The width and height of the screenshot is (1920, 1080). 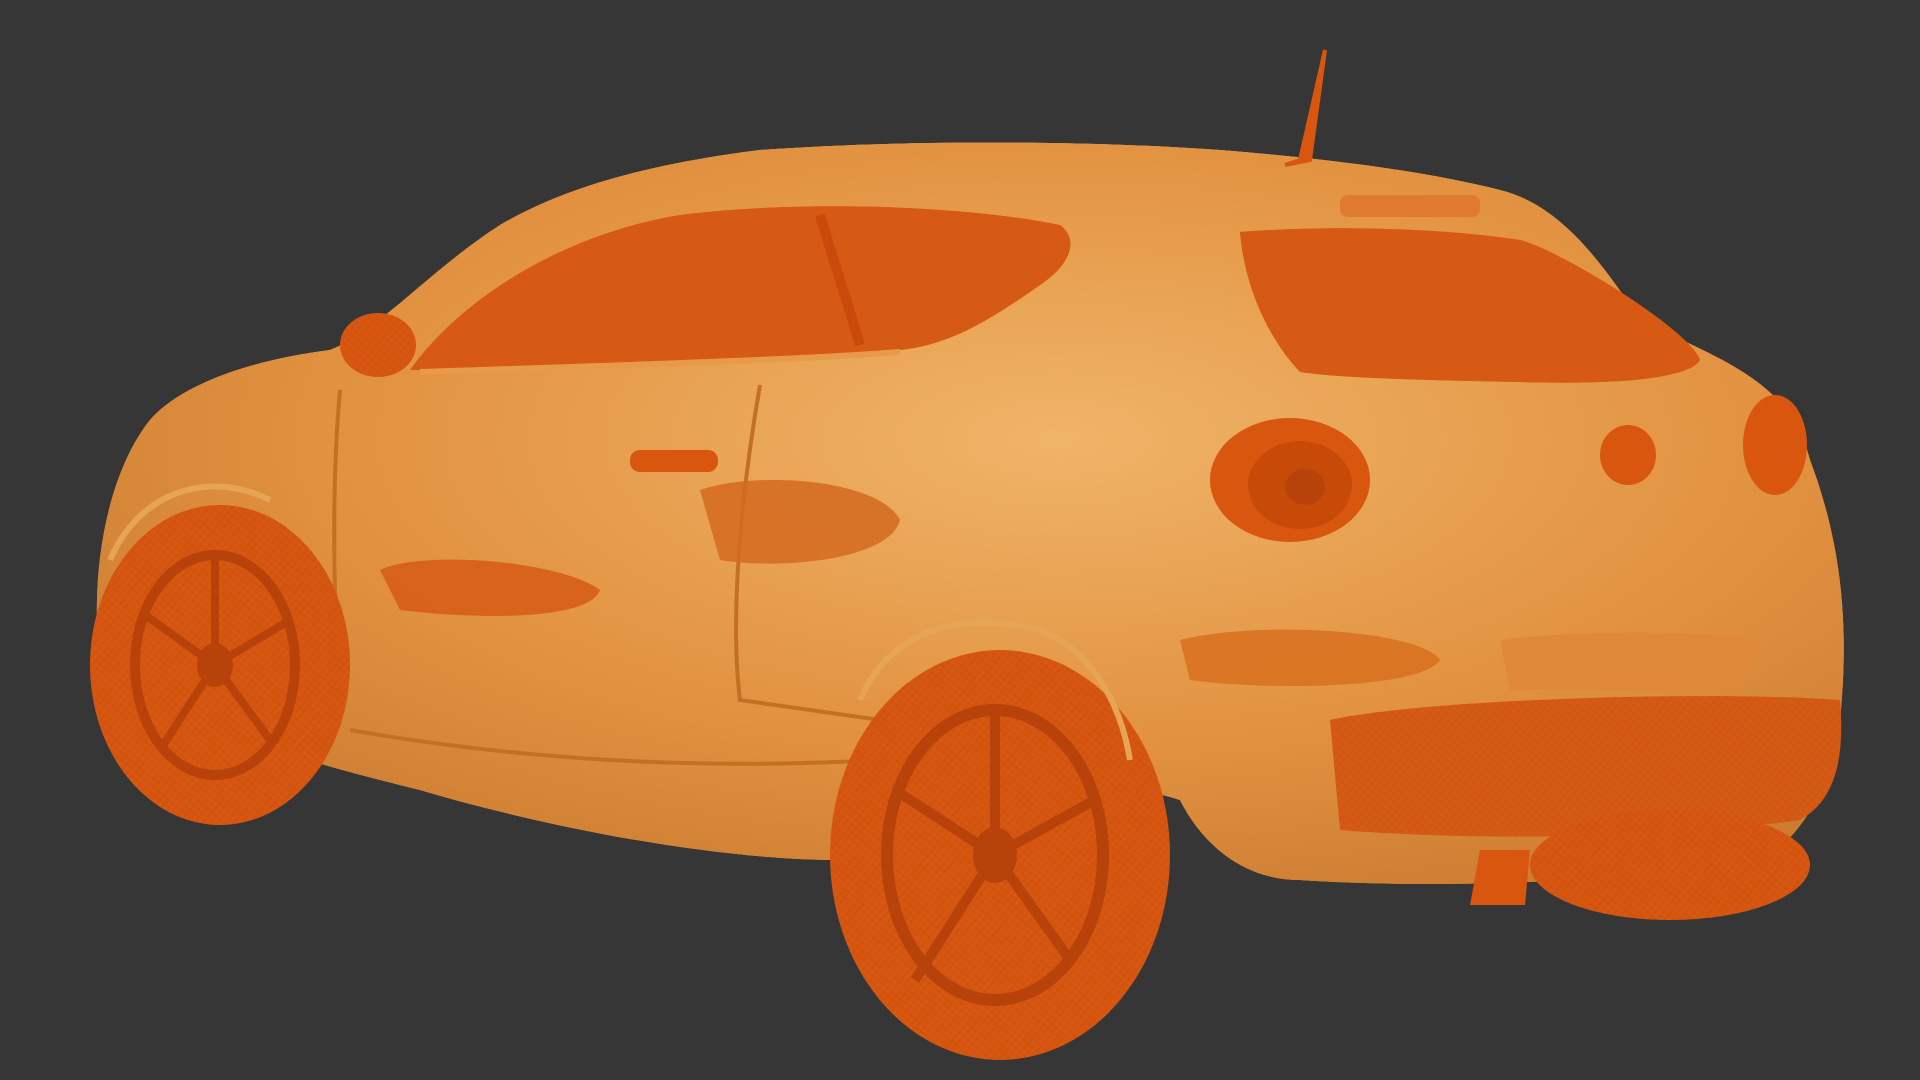 I want to click on tail-light-left, so click(x=1290, y=480).